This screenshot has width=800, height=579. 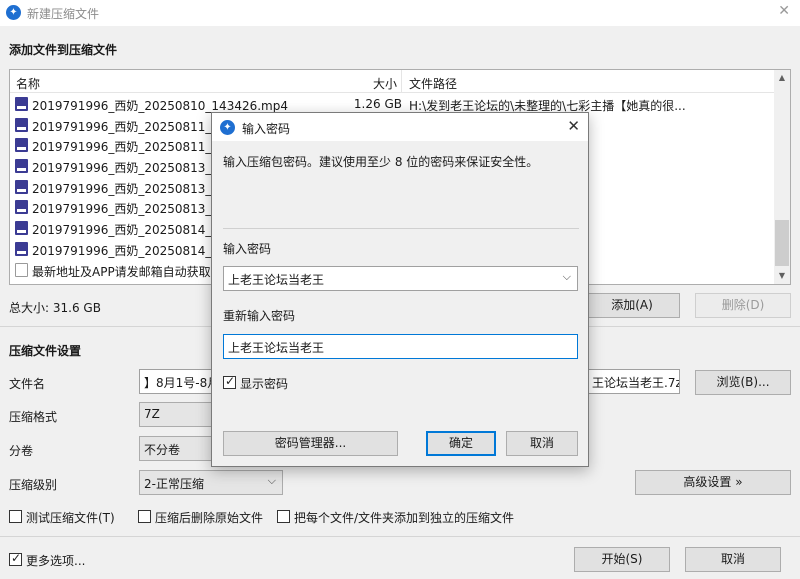 I want to click on file-name: 2019791996_西奶_20250811_125, so click(x=133, y=126).